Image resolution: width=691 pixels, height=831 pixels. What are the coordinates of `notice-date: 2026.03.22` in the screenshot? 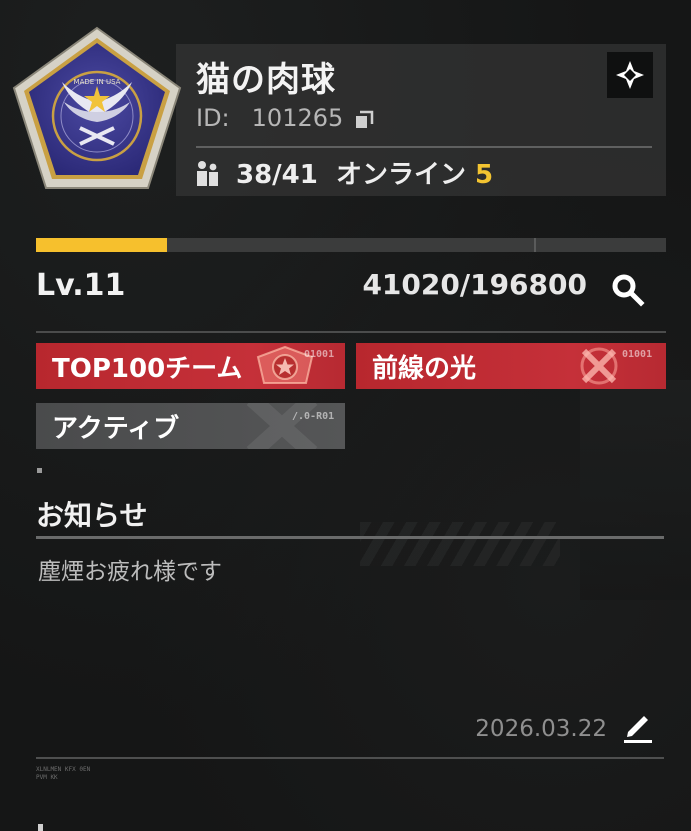 It's located at (541, 729).